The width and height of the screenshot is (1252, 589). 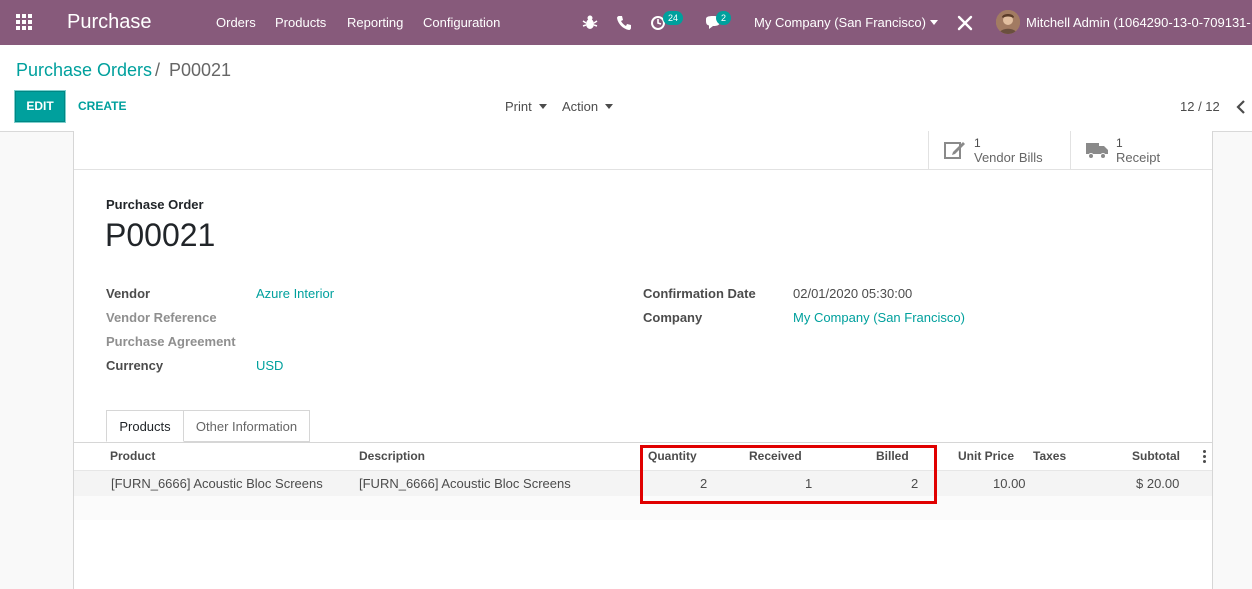 I want to click on cell-billed: 2, so click(x=915, y=483).